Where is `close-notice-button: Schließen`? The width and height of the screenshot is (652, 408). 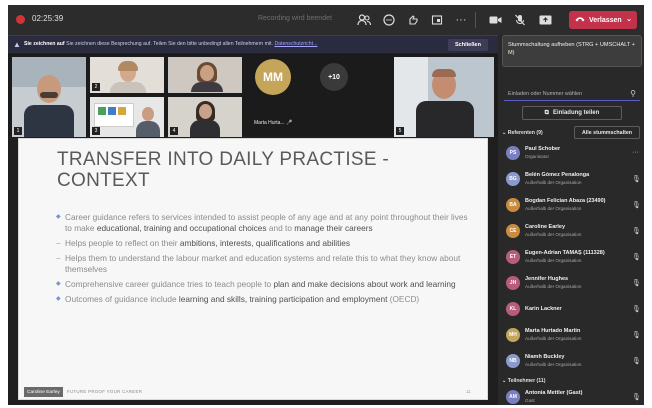 close-notice-button: Schließen is located at coordinates (468, 45).